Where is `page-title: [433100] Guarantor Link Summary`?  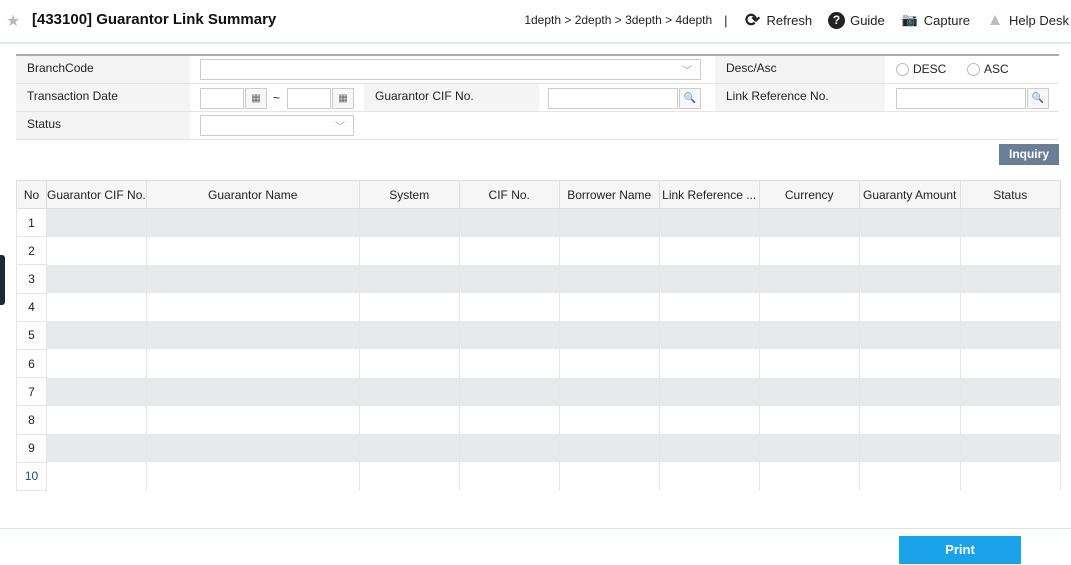
page-title: [433100] Guarantor Link Summary is located at coordinates (154, 19).